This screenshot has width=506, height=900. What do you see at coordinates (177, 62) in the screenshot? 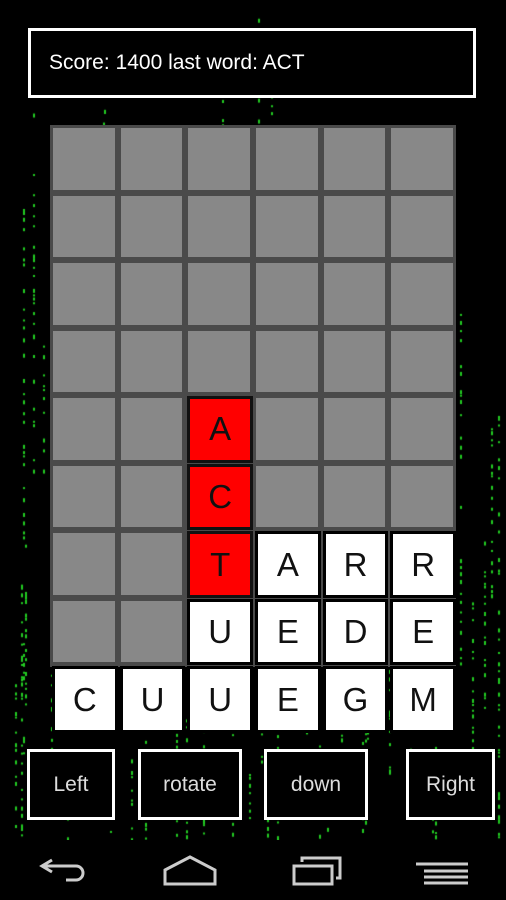
I see `score-text: Score: 1400 last word: ACT` at bounding box center [177, 62].